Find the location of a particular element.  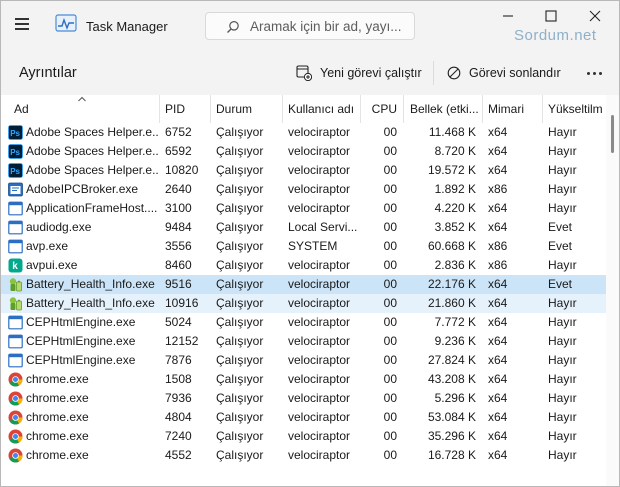

search-input is located at coordinates (330, 26).